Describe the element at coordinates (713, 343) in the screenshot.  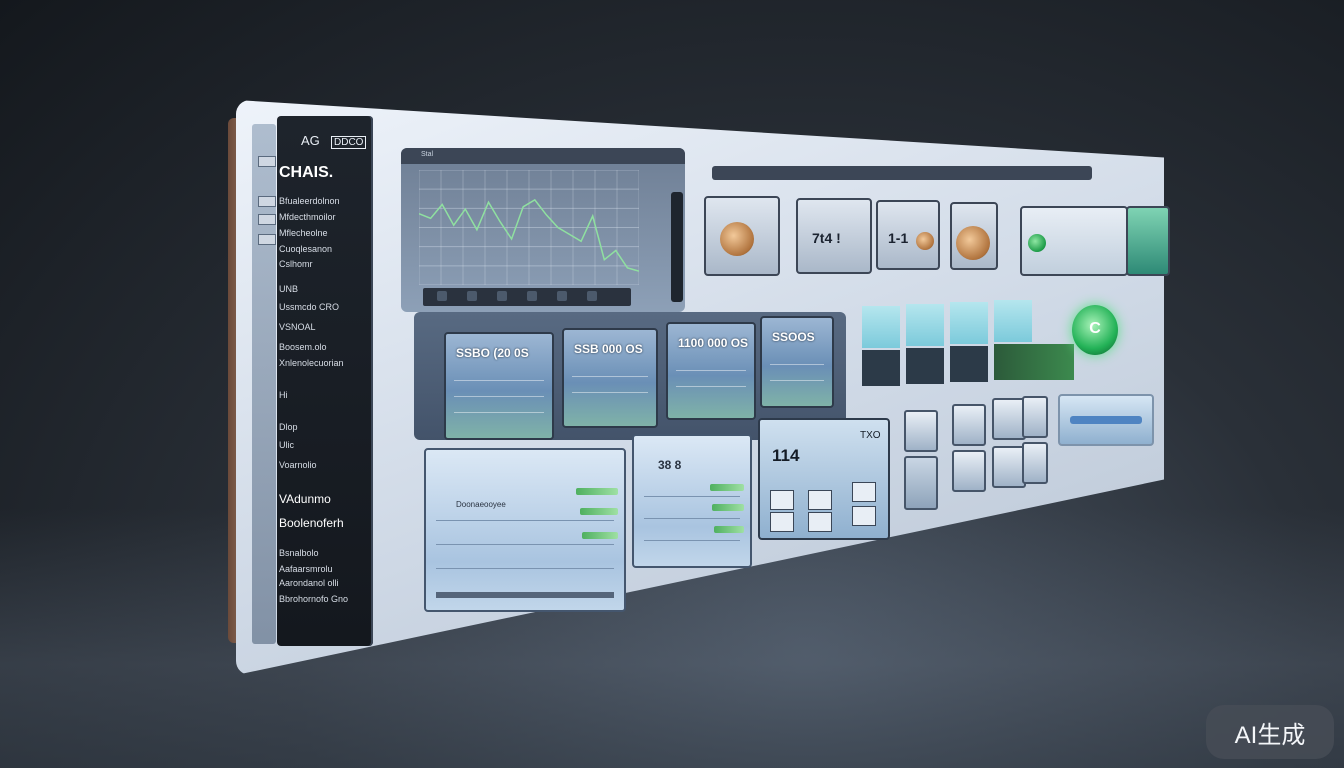
I see `metric-value: 1100 000 OS` at that location.